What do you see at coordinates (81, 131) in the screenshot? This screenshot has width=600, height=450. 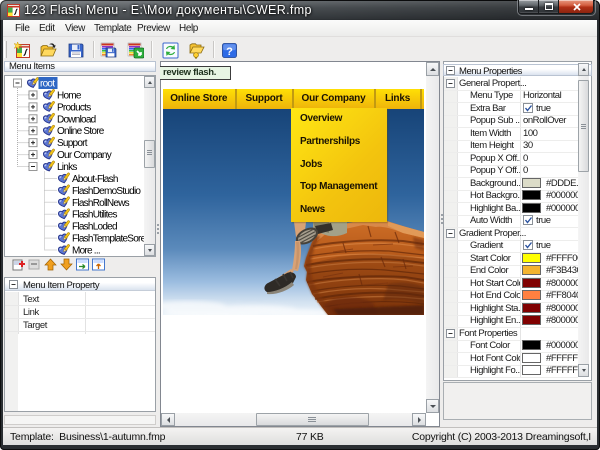 I see `svg-text: Online Store` at bounding box center [81, 131].